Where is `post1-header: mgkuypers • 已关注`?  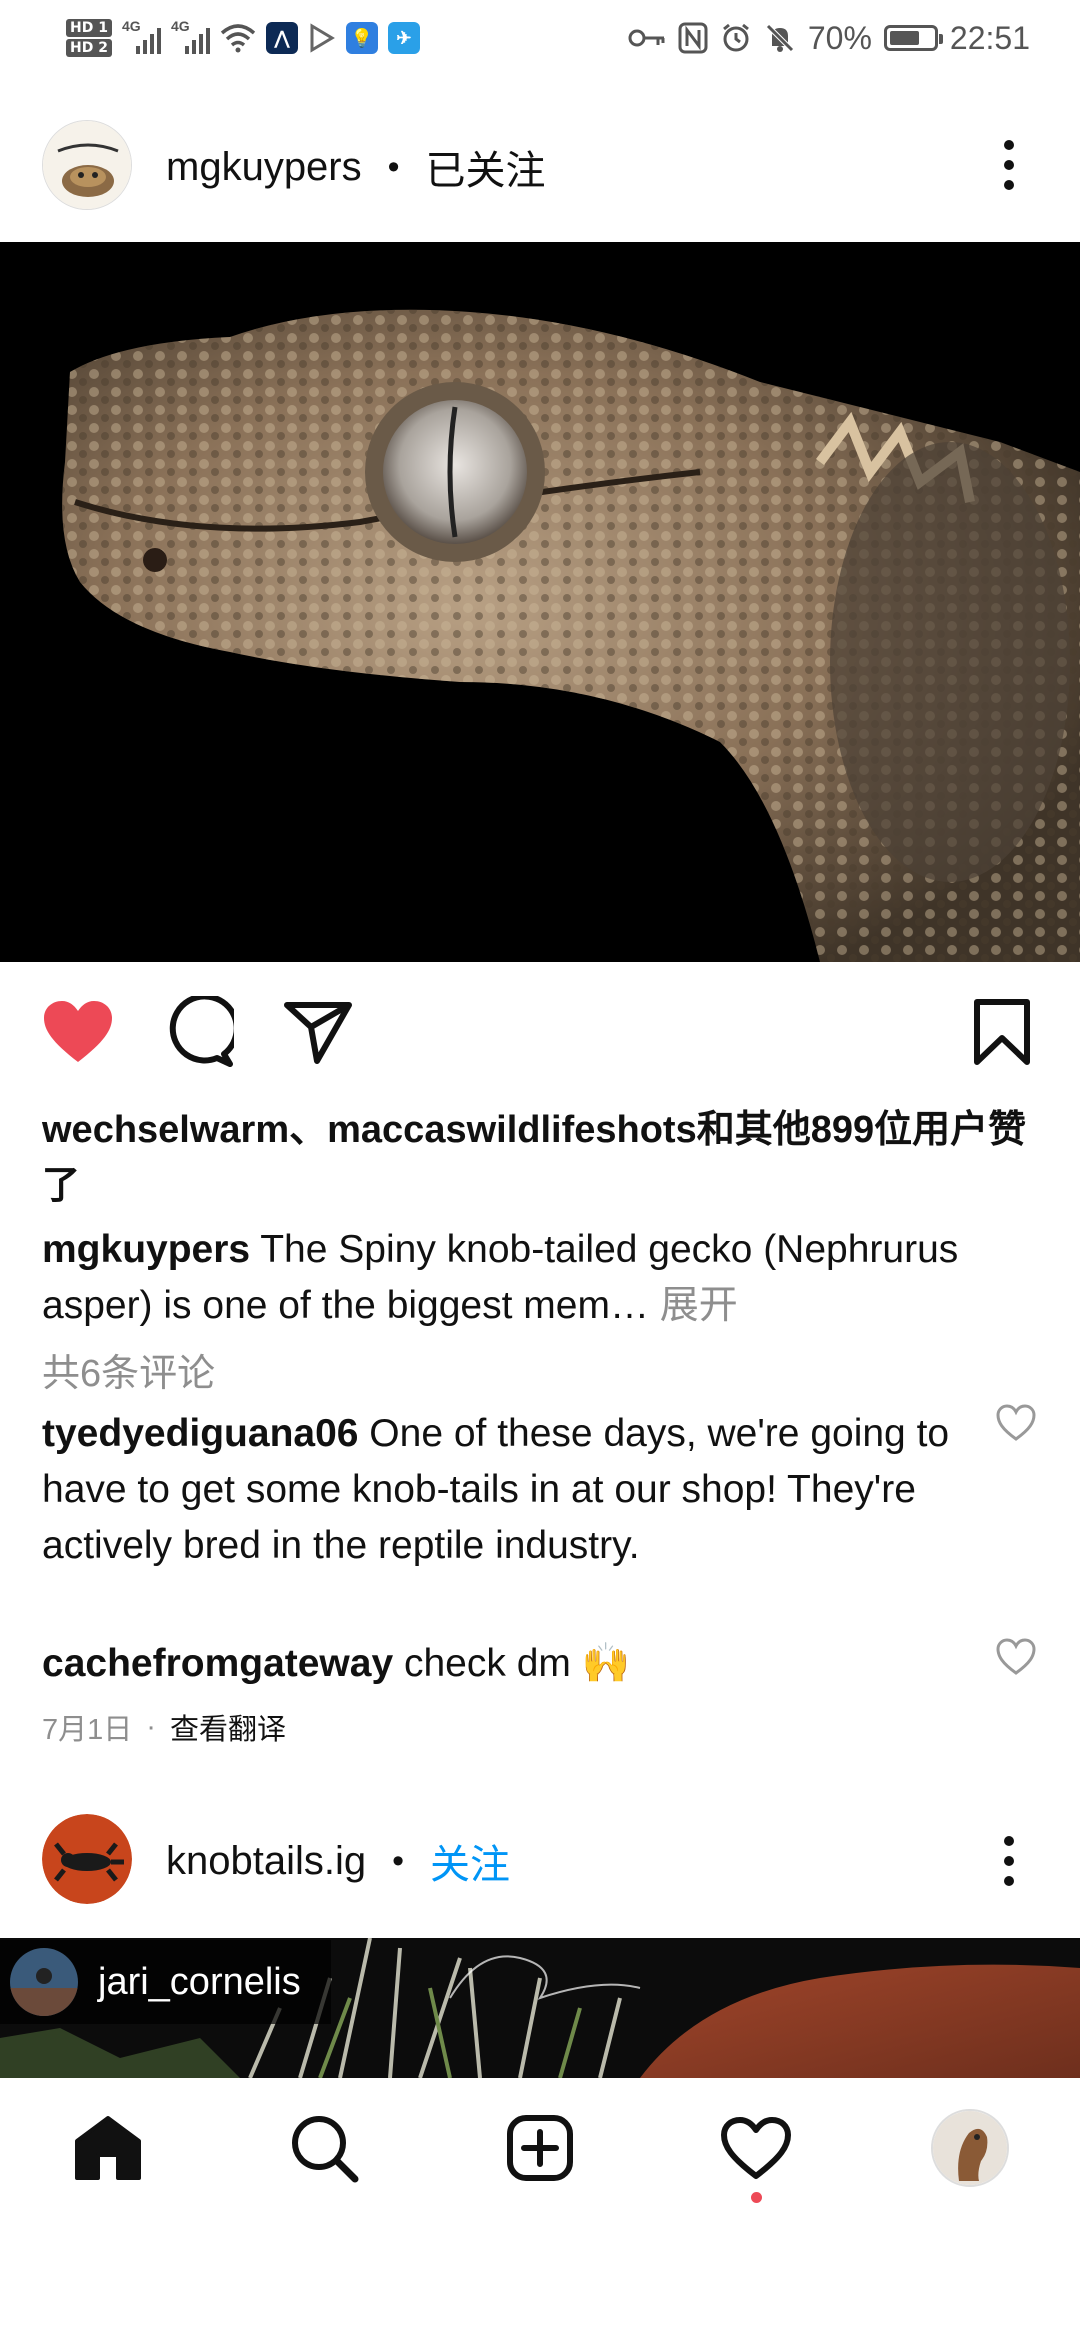
post1-header: mgkuypers • 已关注 is located at coordinates (356, 167).